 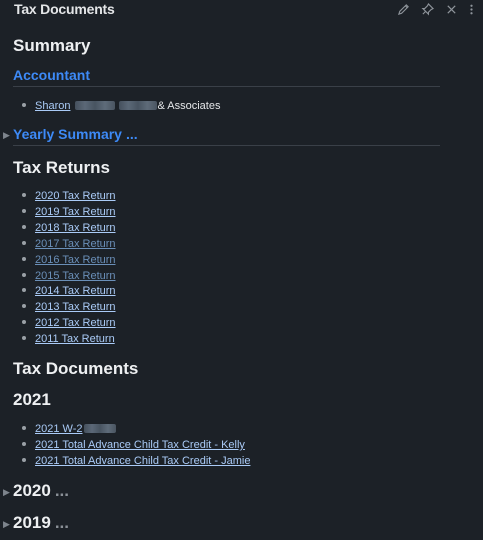 What do you see at coordinates (59, 429) in the screenshot?
I see `w2-link: 2021 W-2` at bounding box center [59, 429].